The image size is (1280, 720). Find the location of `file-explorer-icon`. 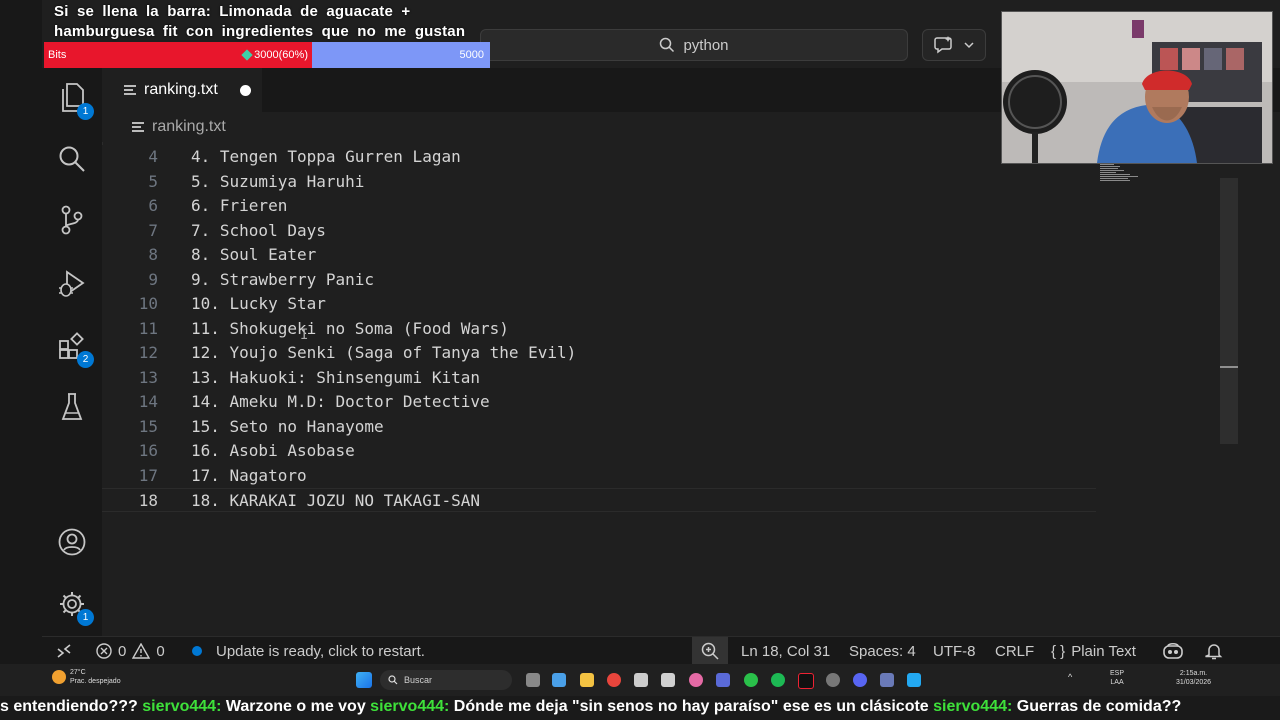

file-explorer-icon is located at coordinates (587, 680).